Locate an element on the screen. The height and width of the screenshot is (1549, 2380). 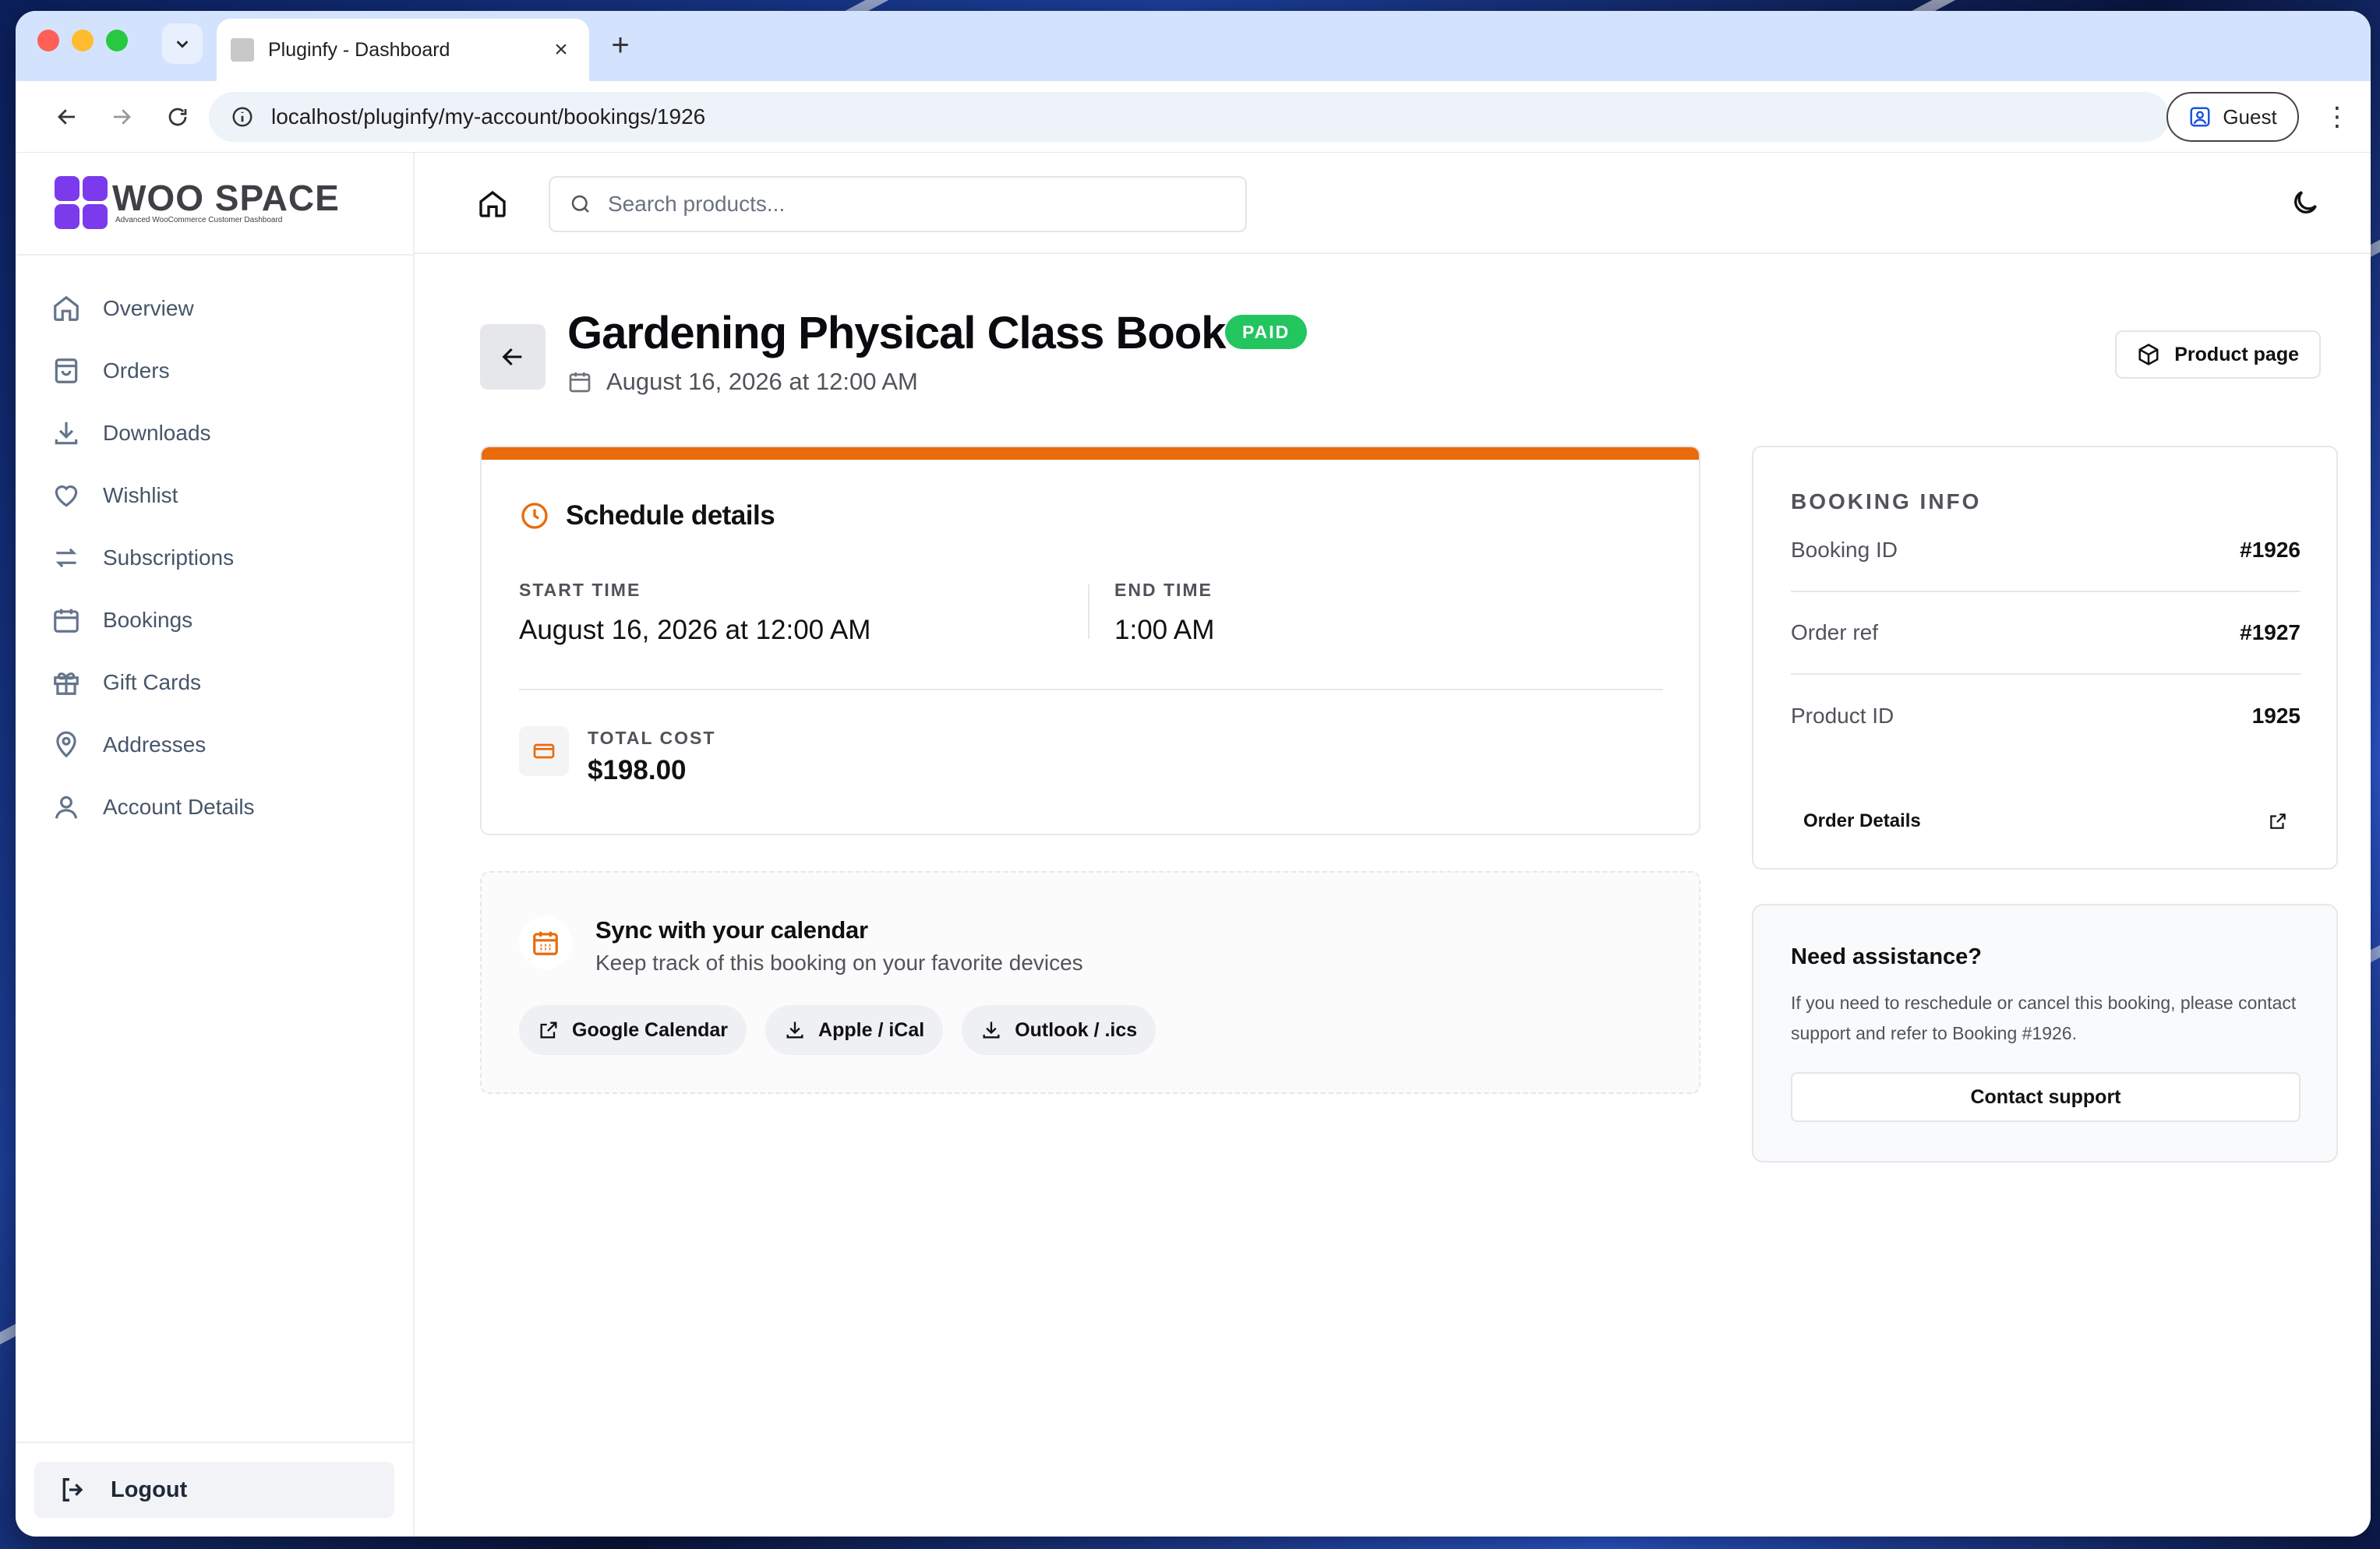
logout-button: Logout is located at coordinates (214, 1490).